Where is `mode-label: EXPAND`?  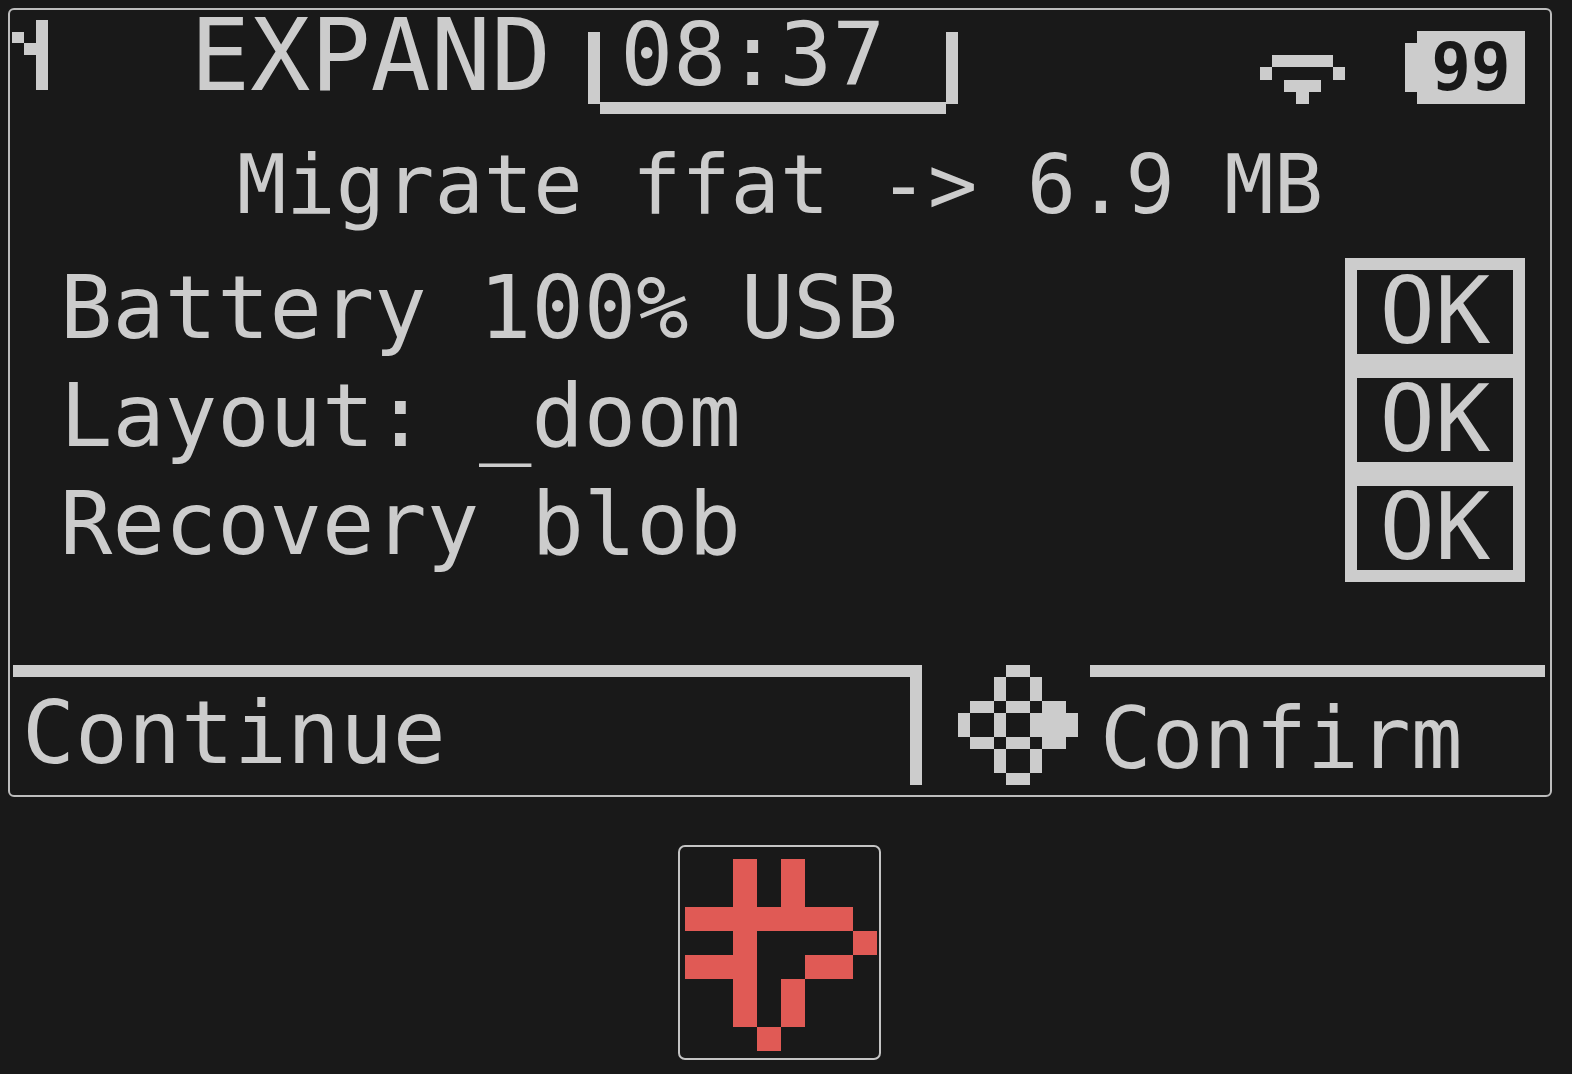
mode-label: EXPAND is located at coordinates (371, 56).